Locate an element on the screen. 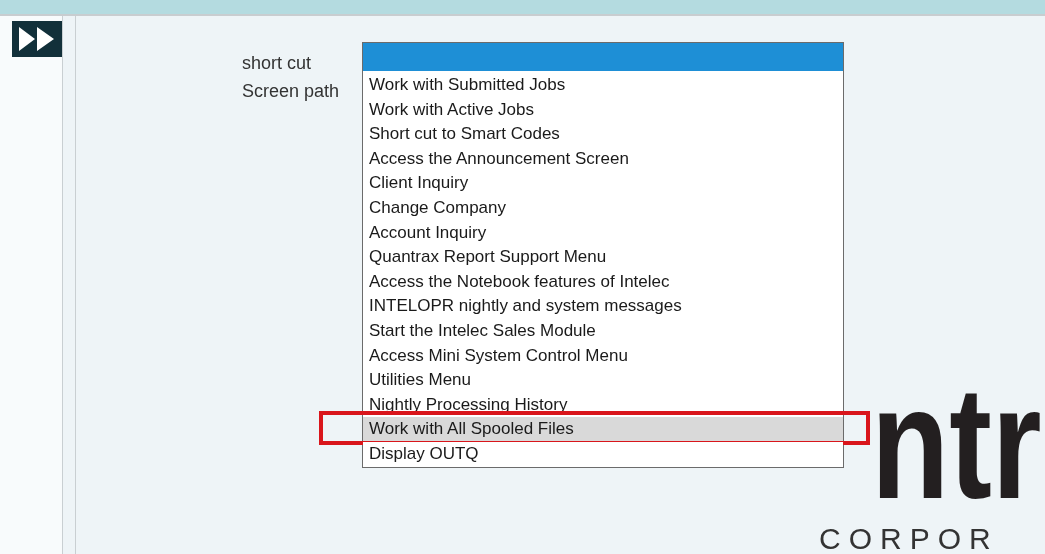 The height and width of the screenshot is (554, 1045). field-label: Screen path is located at coordinates (291, 91).